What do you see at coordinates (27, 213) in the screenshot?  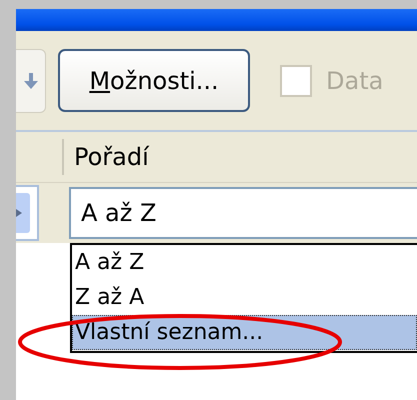 I see `row-selector-button` at bounding box center [27, 213].